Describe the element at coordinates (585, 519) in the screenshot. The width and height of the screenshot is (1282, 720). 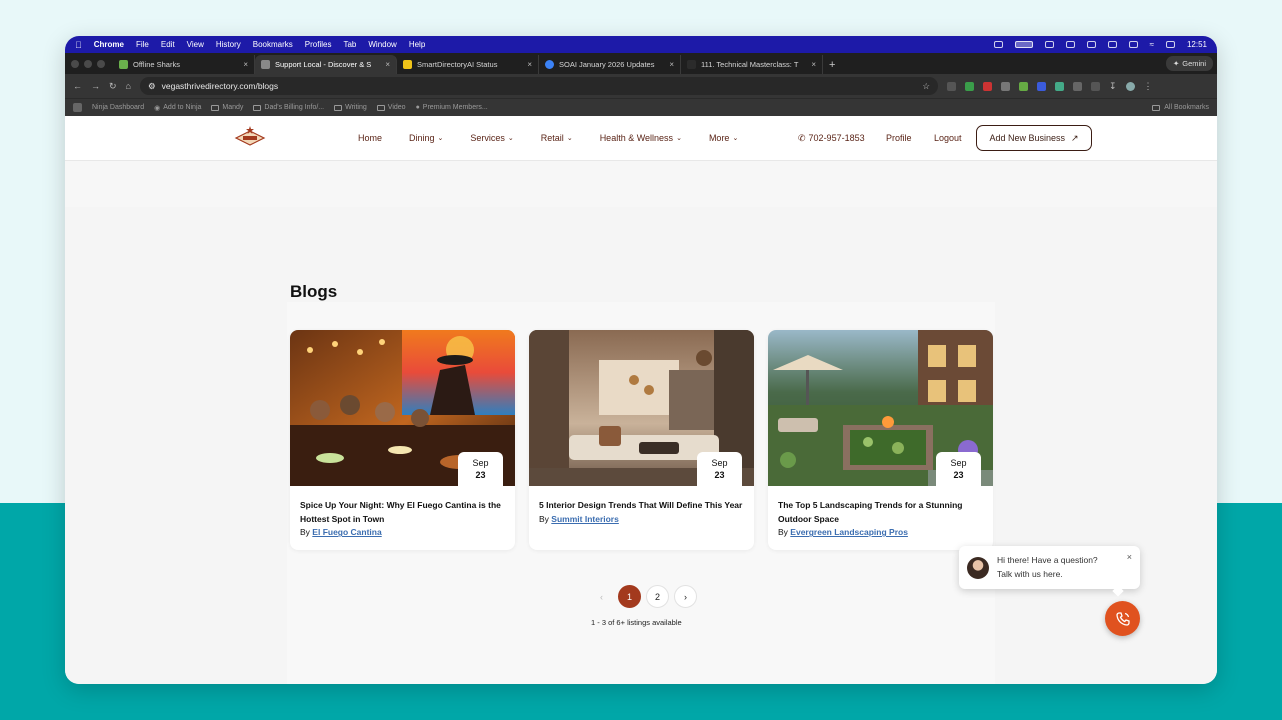
I see `blog-author-link: Summit Interiors` at that location.